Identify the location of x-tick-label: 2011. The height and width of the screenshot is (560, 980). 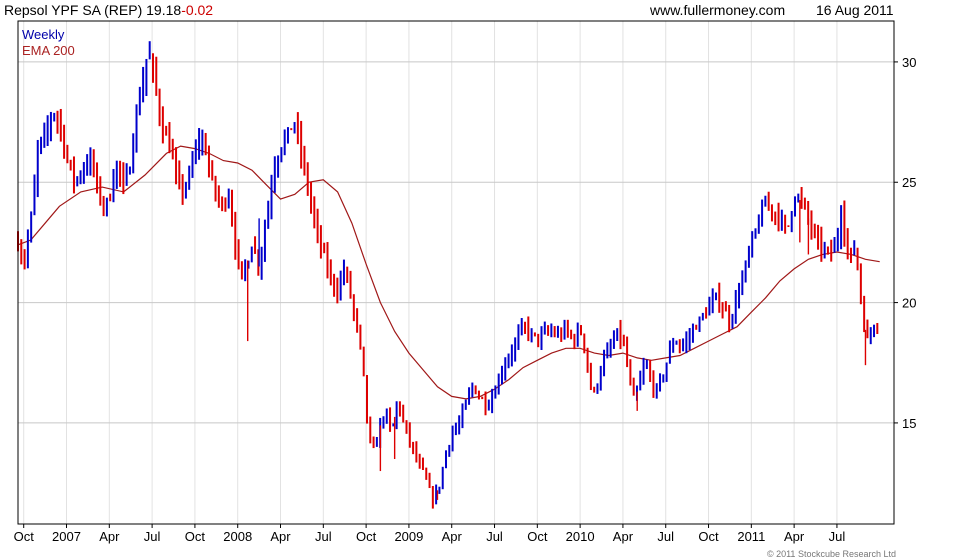
(751, 536).